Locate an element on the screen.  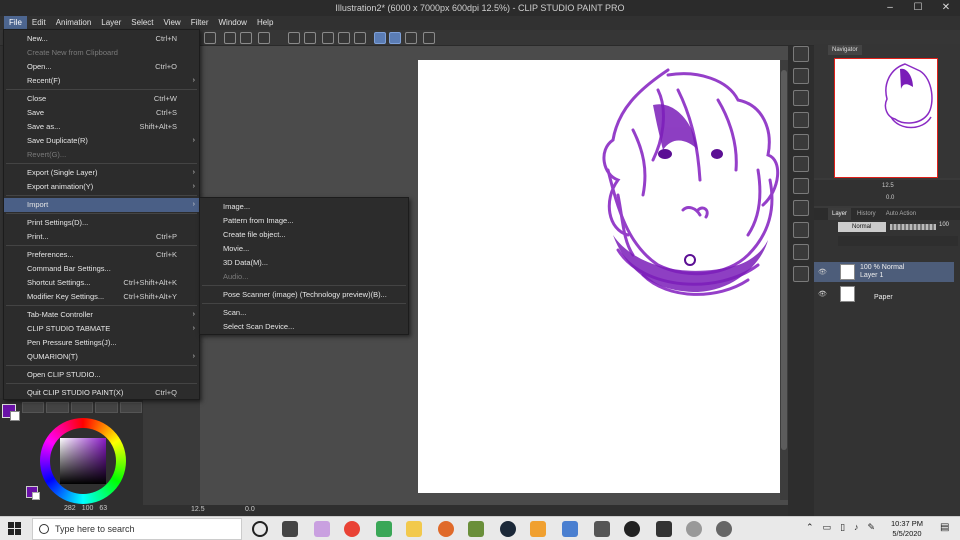
canvas-angle-value: 0.0 is located at coordinates (250, 509).